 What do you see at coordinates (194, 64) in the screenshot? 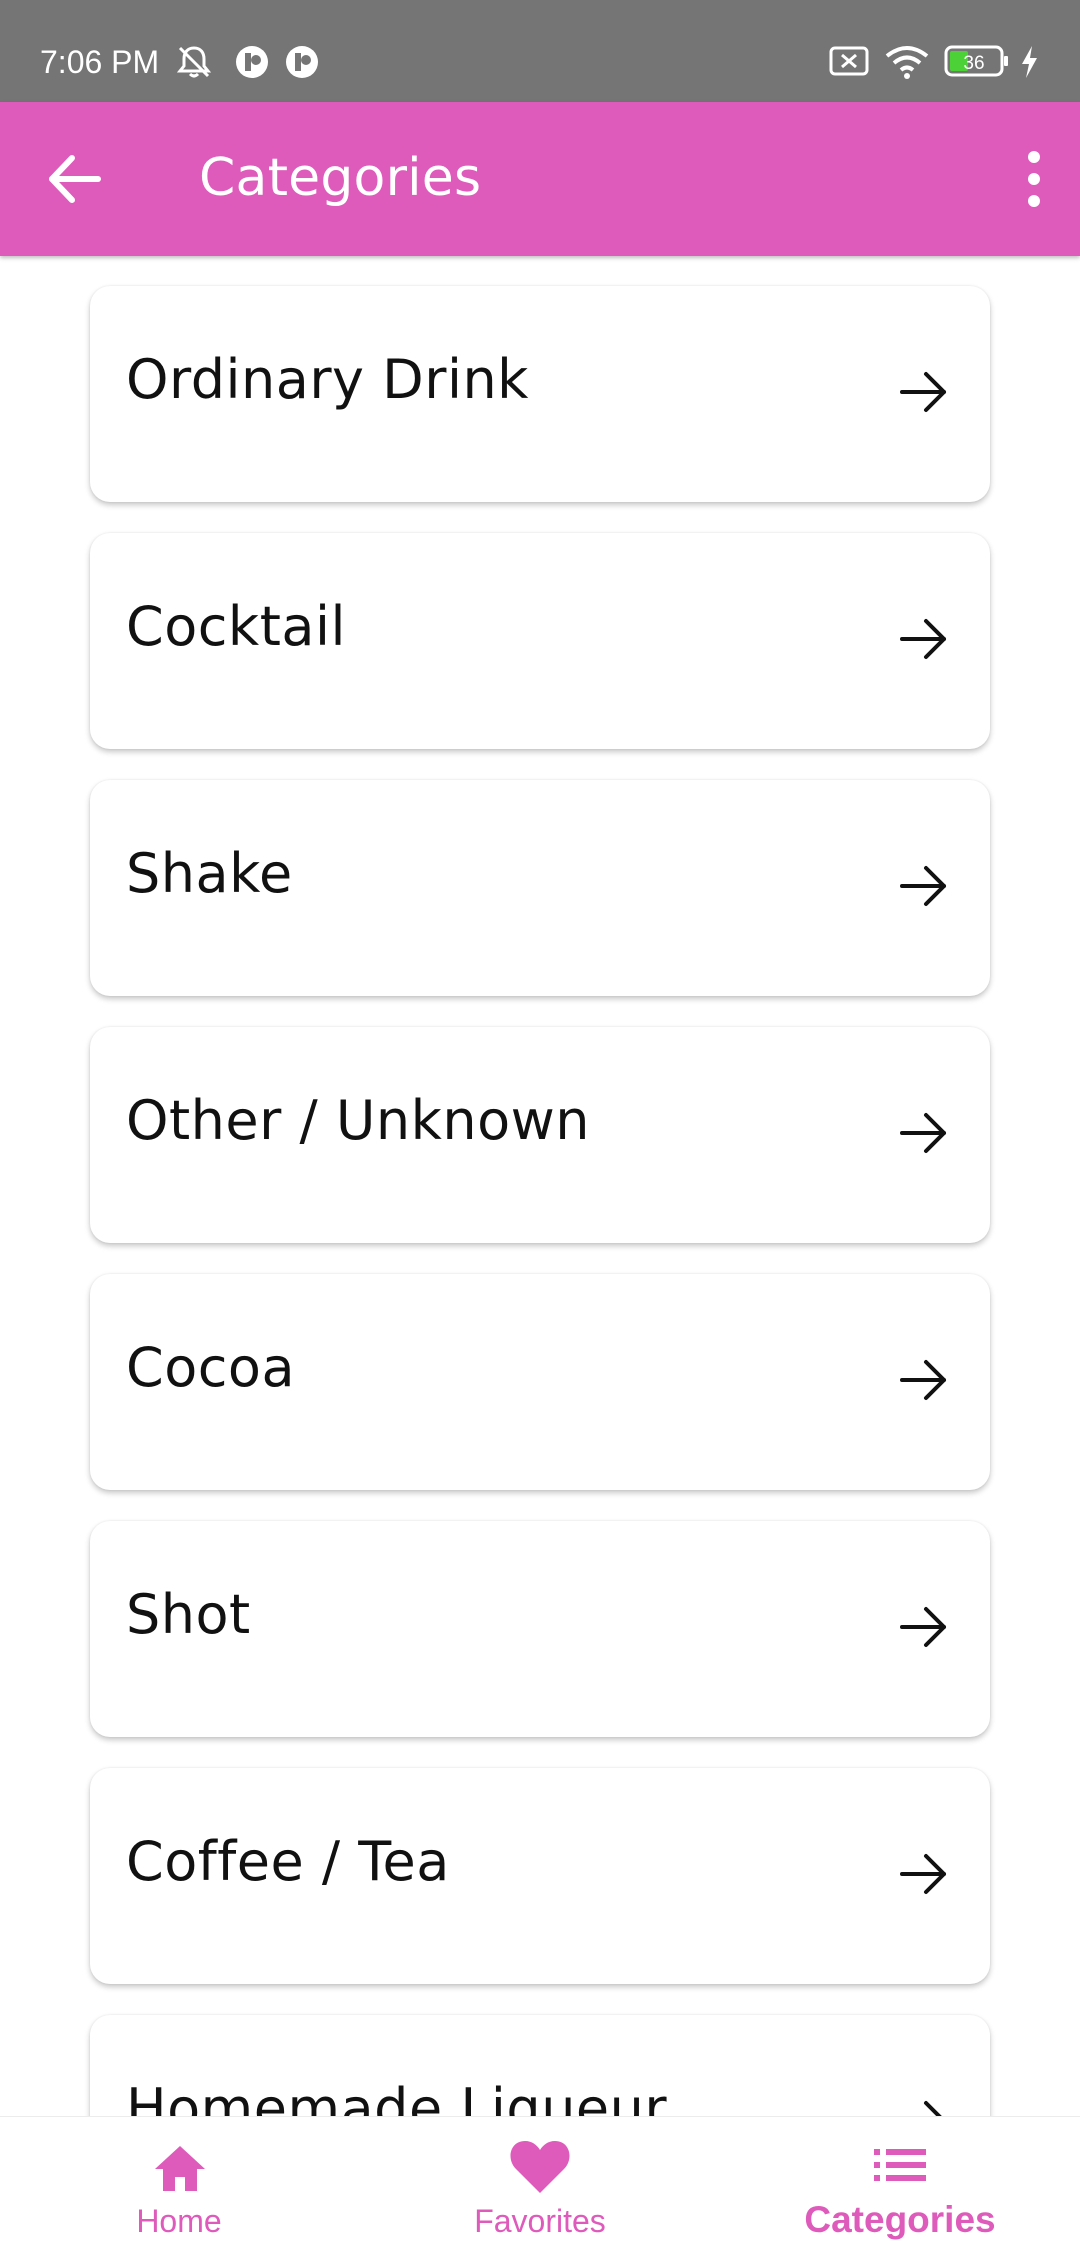
I see `muted-bell-icon` at bounding box center [194, 64].